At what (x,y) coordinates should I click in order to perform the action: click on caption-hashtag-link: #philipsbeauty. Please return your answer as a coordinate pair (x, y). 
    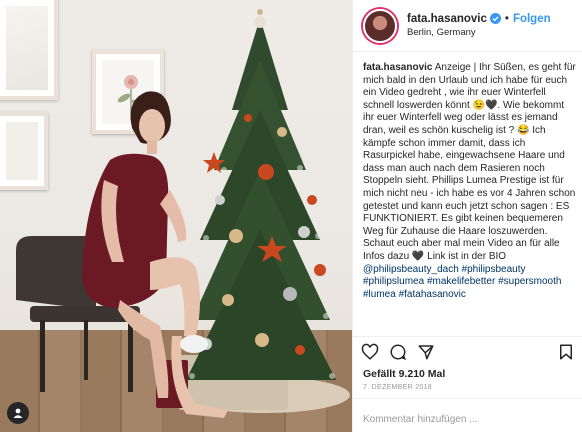
    Looking at the image, I should click on (494, 269).